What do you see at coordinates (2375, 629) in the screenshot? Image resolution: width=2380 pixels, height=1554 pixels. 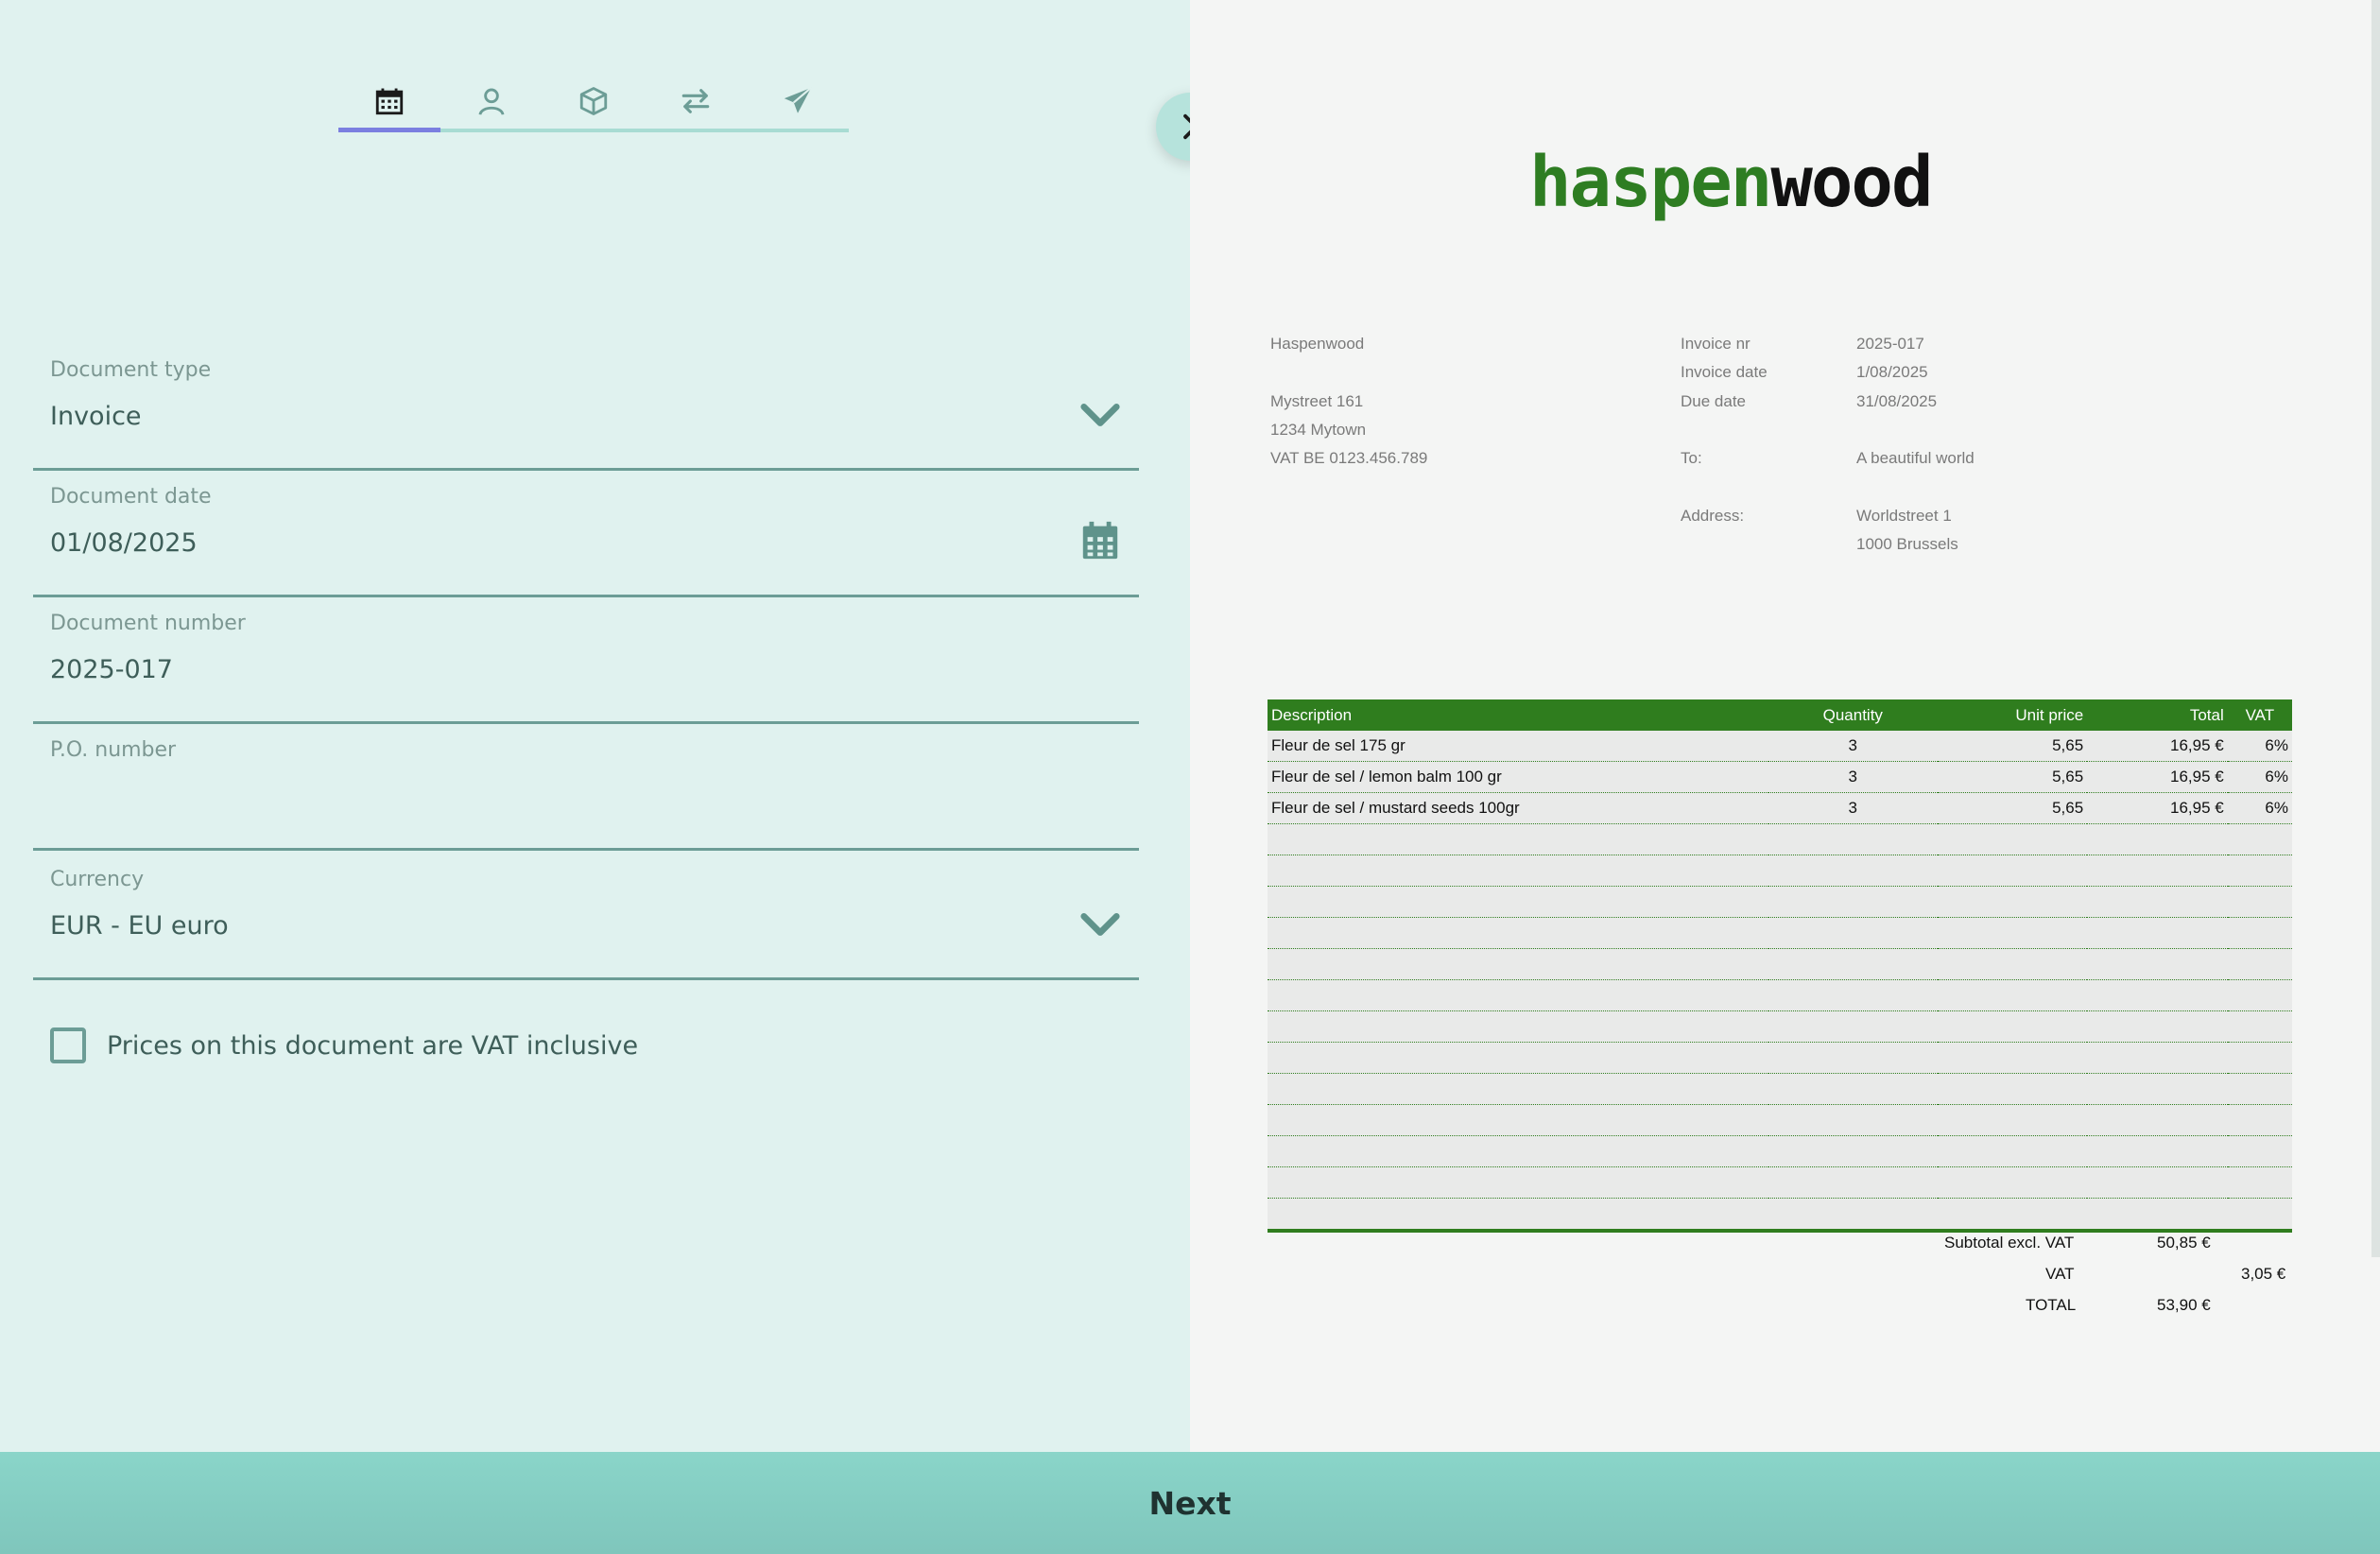 I see `preview-scrollbar` at bounding box center [2375, 629].